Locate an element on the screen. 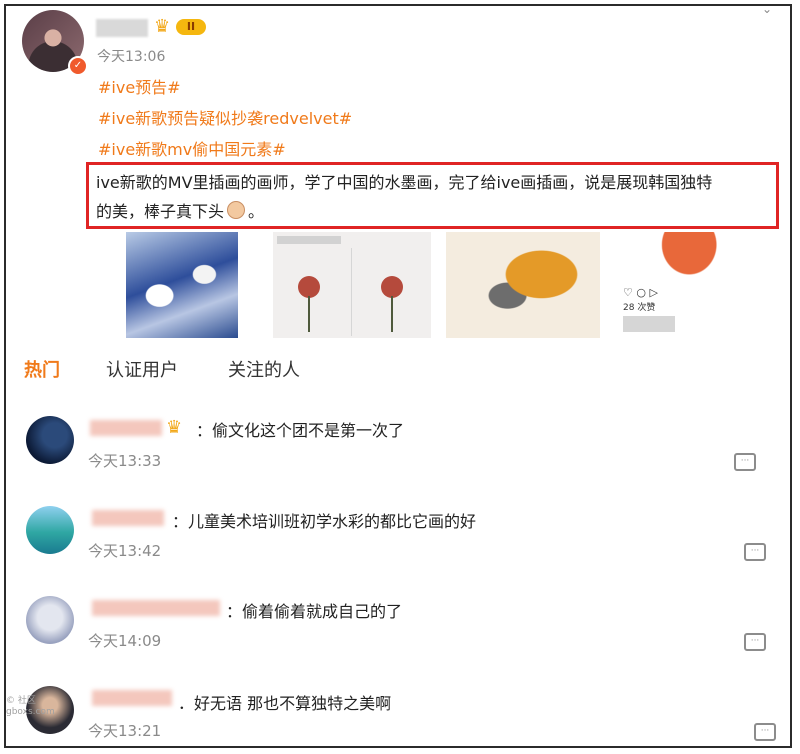 The width and height of the screenshot is (800, 754). post-time: 今天13:06 is located at coordinates (131, 57).